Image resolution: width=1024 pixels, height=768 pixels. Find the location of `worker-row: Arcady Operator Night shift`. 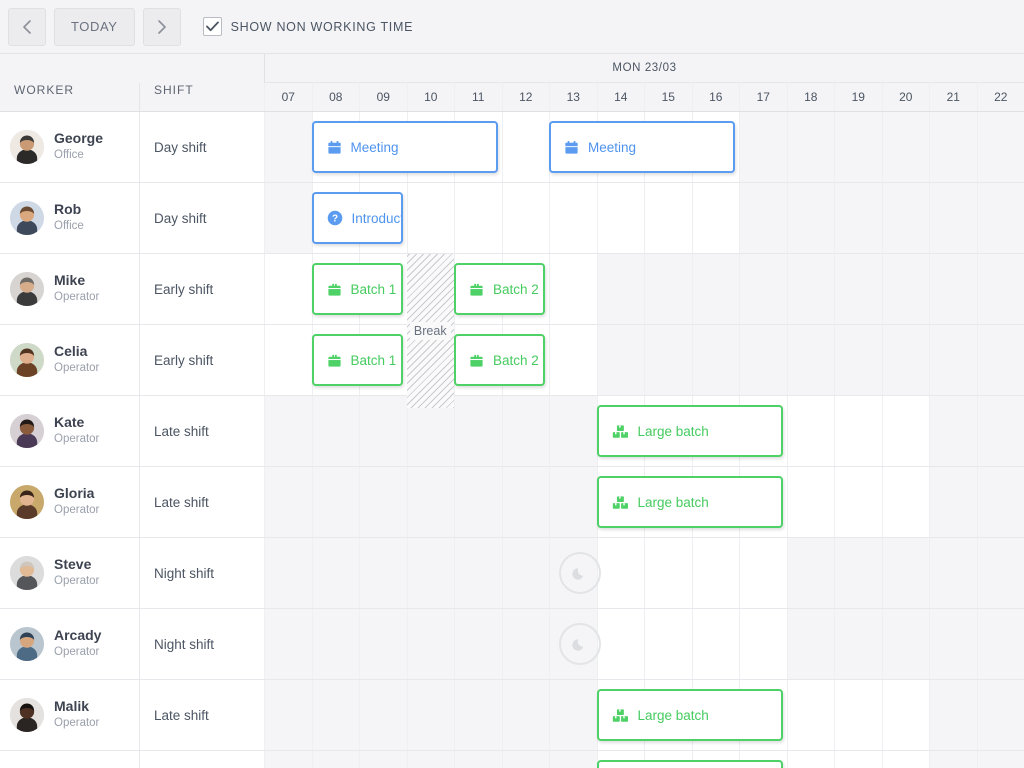

worker-row: Arcady Operator Night shift is located at coordinates (132, 644).